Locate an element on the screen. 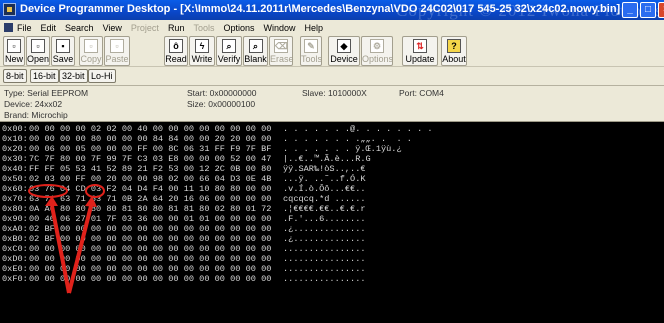  update-button: ⇅ Update is located at coordinates (420, 51).